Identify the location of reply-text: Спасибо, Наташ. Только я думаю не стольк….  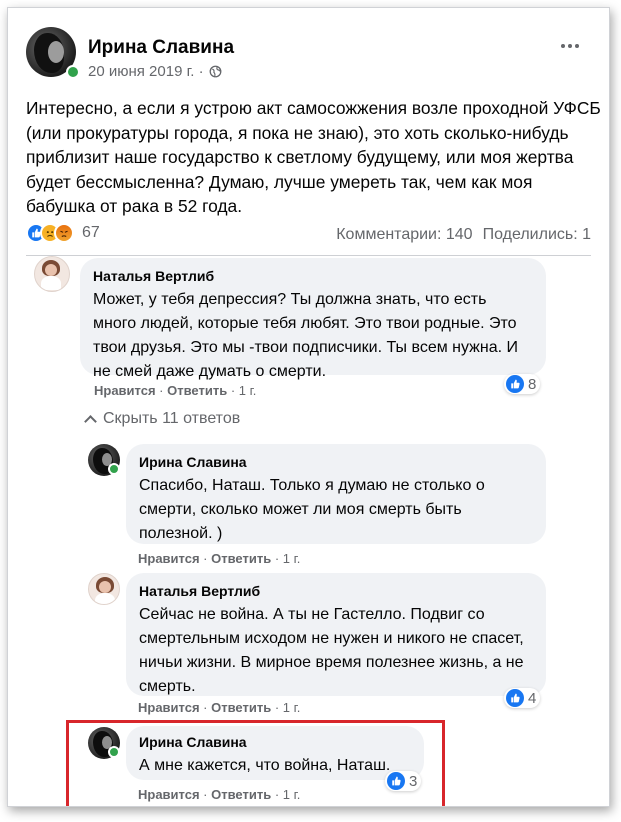
(312, 509).